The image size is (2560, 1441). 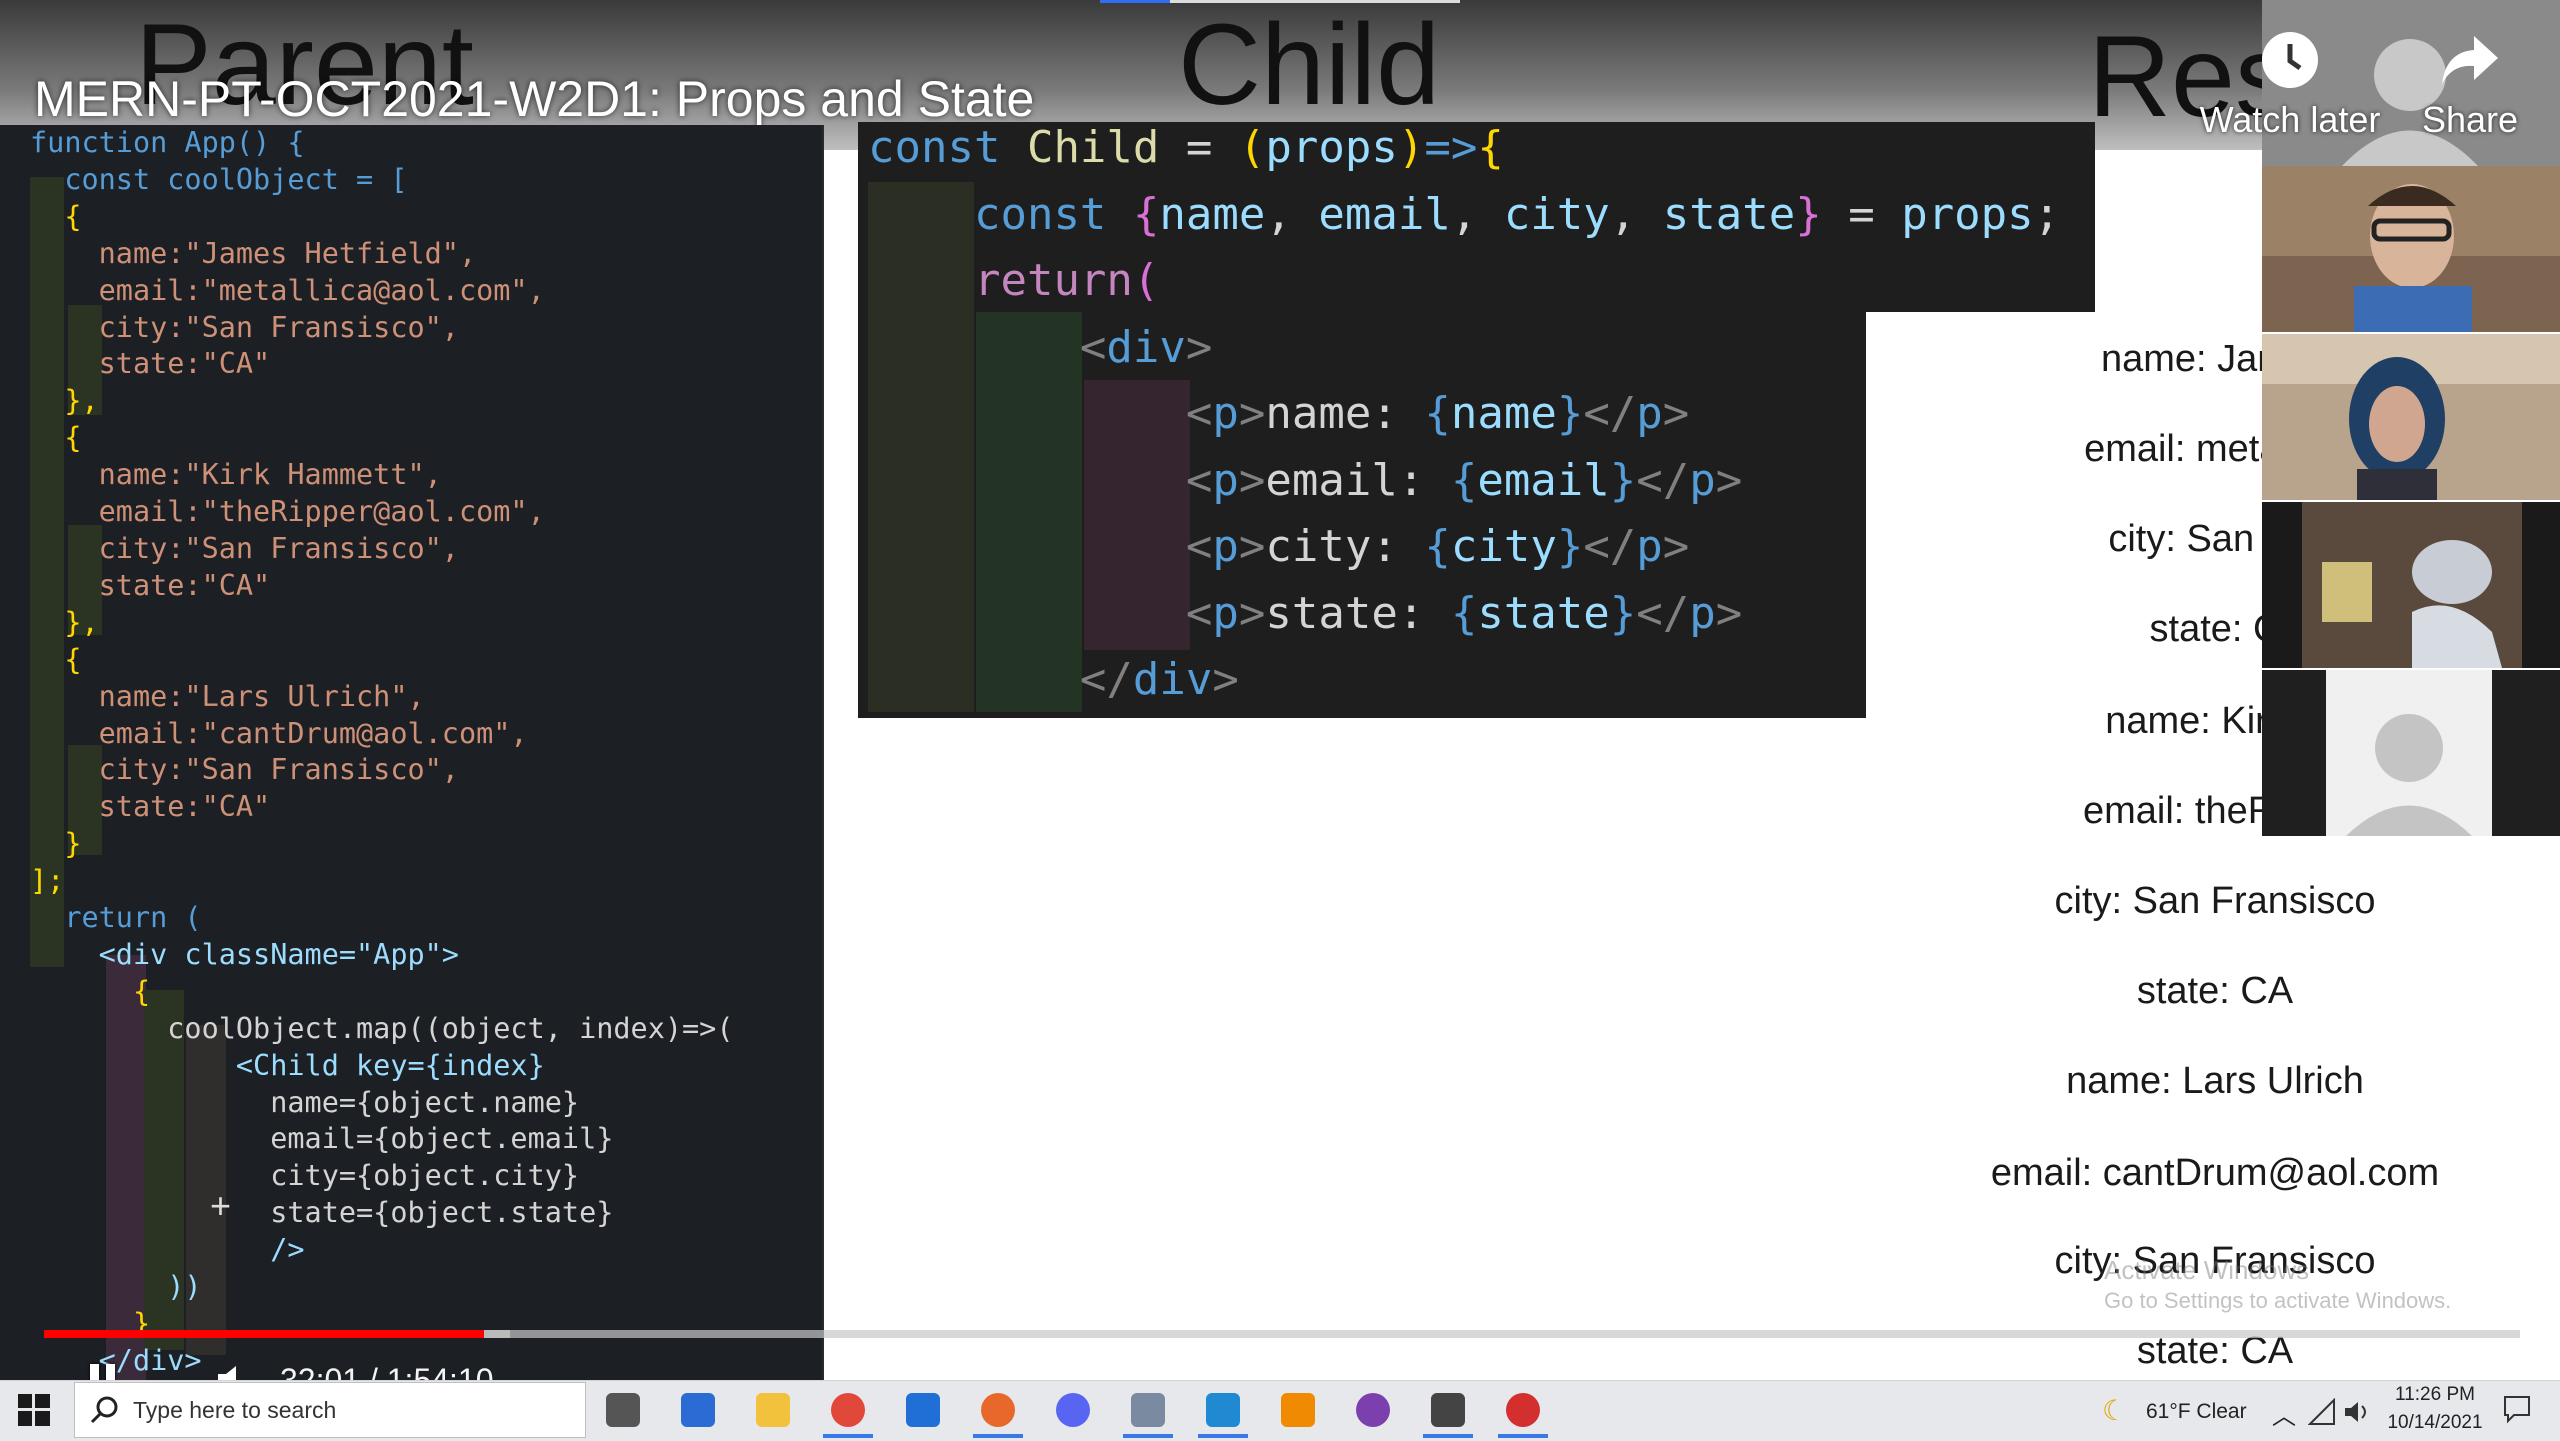 I want to click on taskbar-app-file-explorer, so click(x=773, y=1410).